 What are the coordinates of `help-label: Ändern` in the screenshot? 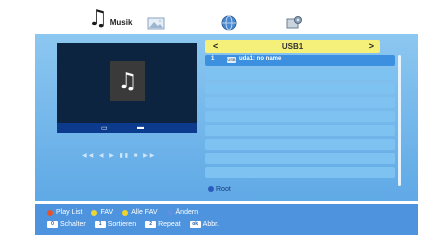 It's located at (187, 212).